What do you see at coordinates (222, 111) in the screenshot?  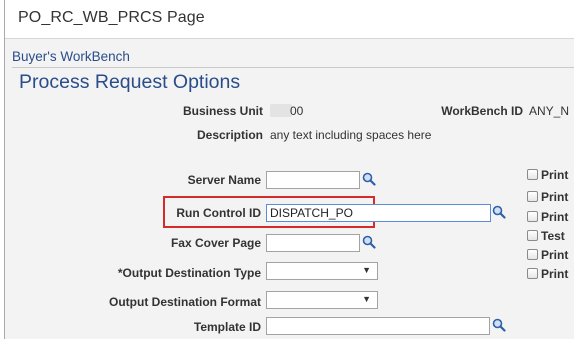 I see `business-unit-label: Business Unit` at bounding box center [222, 111].